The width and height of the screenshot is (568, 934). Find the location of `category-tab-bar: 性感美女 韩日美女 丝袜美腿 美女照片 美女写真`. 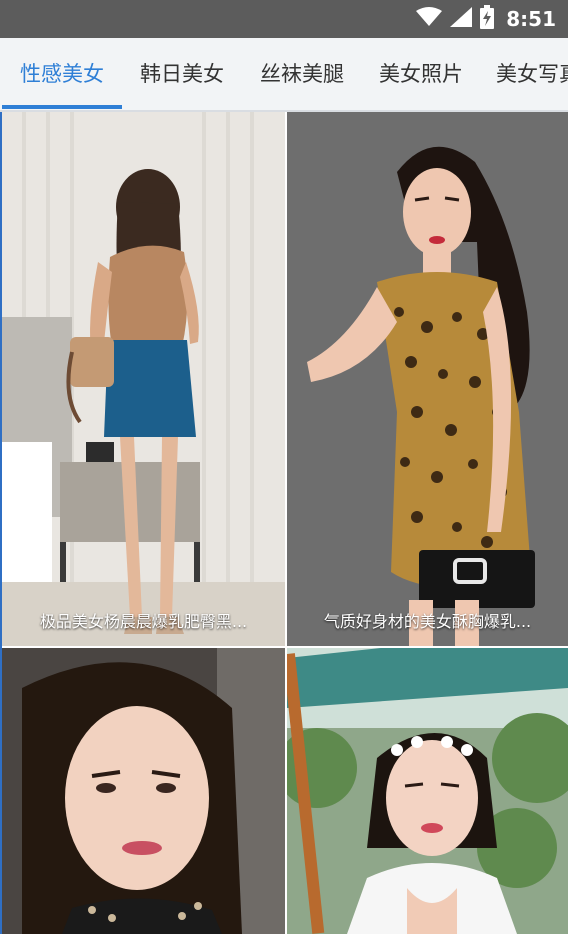

category-tab-bar: 性感美女 韩日美女 丝袜美腿 美女照片 美女写真 is located at coordinates (284, 75).